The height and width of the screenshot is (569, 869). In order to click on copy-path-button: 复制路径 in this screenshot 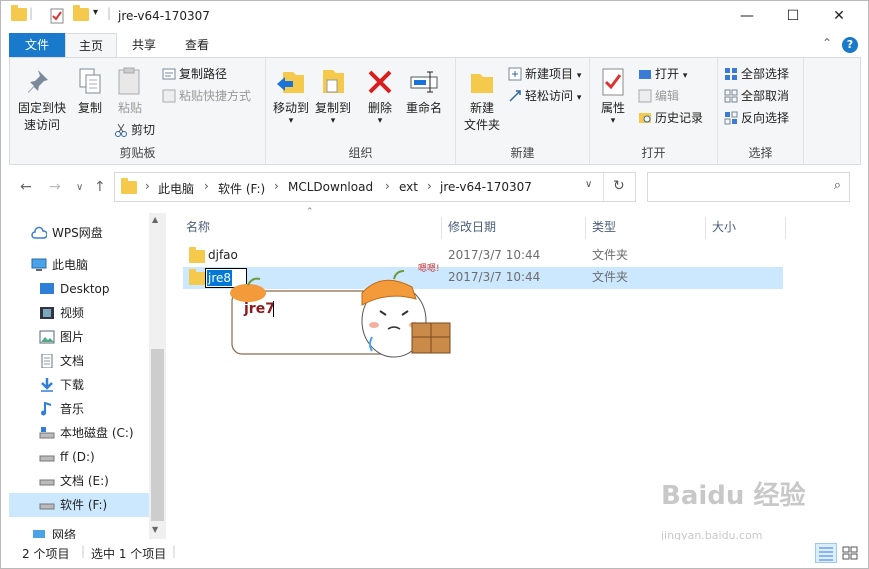, I will do `click(194, 74)`.